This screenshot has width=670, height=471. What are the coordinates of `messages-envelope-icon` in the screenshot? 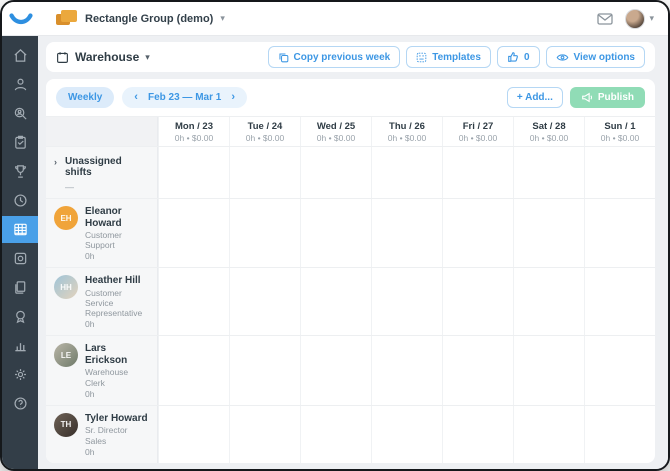 It's located at (605, 18).